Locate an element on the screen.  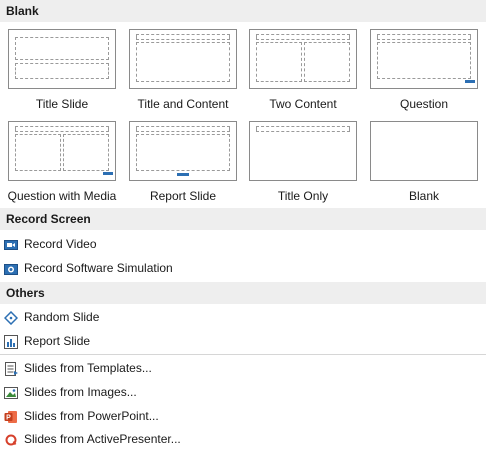
record-software-simulation-label: Record Software Simulation is located at coordinates (98, 268).